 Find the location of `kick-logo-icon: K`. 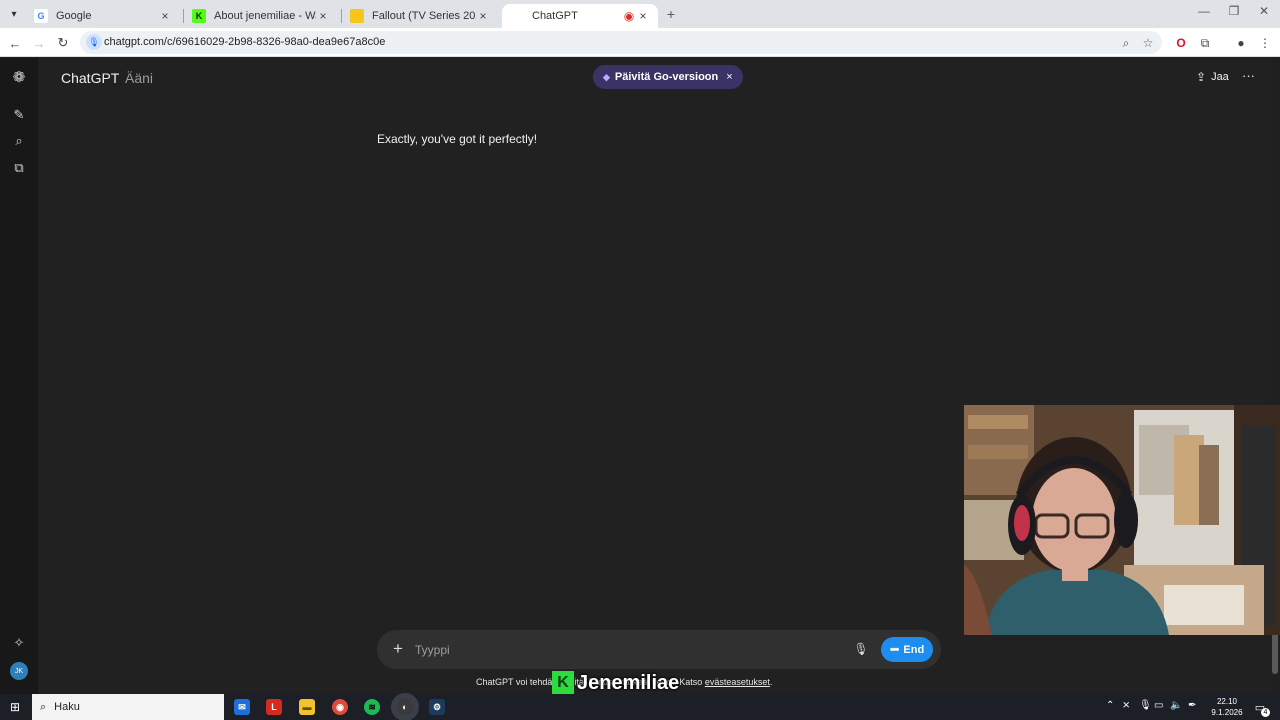

kick-logo-icon: K is located at coordinates (563, 683).